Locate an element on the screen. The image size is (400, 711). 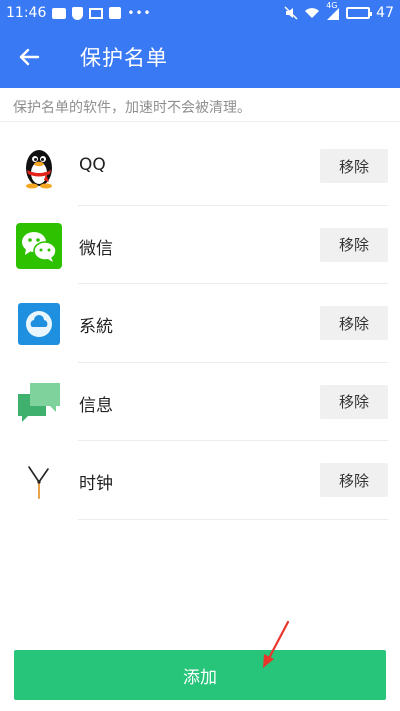
app-name: 微信 is located at coordinates (96, 248).